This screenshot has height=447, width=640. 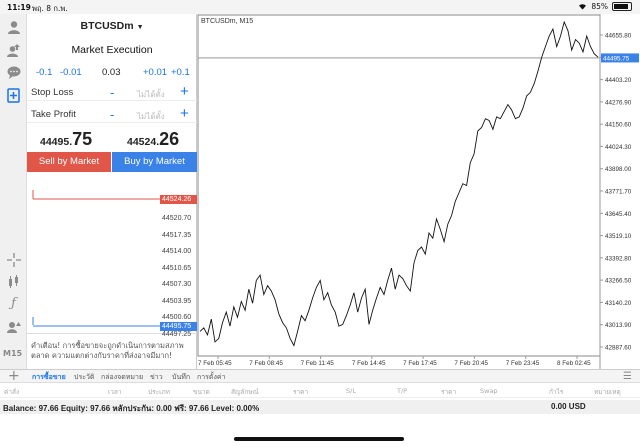 I want to click on col-symbol: สัญลักษณ์, so click(x=245, y=392).